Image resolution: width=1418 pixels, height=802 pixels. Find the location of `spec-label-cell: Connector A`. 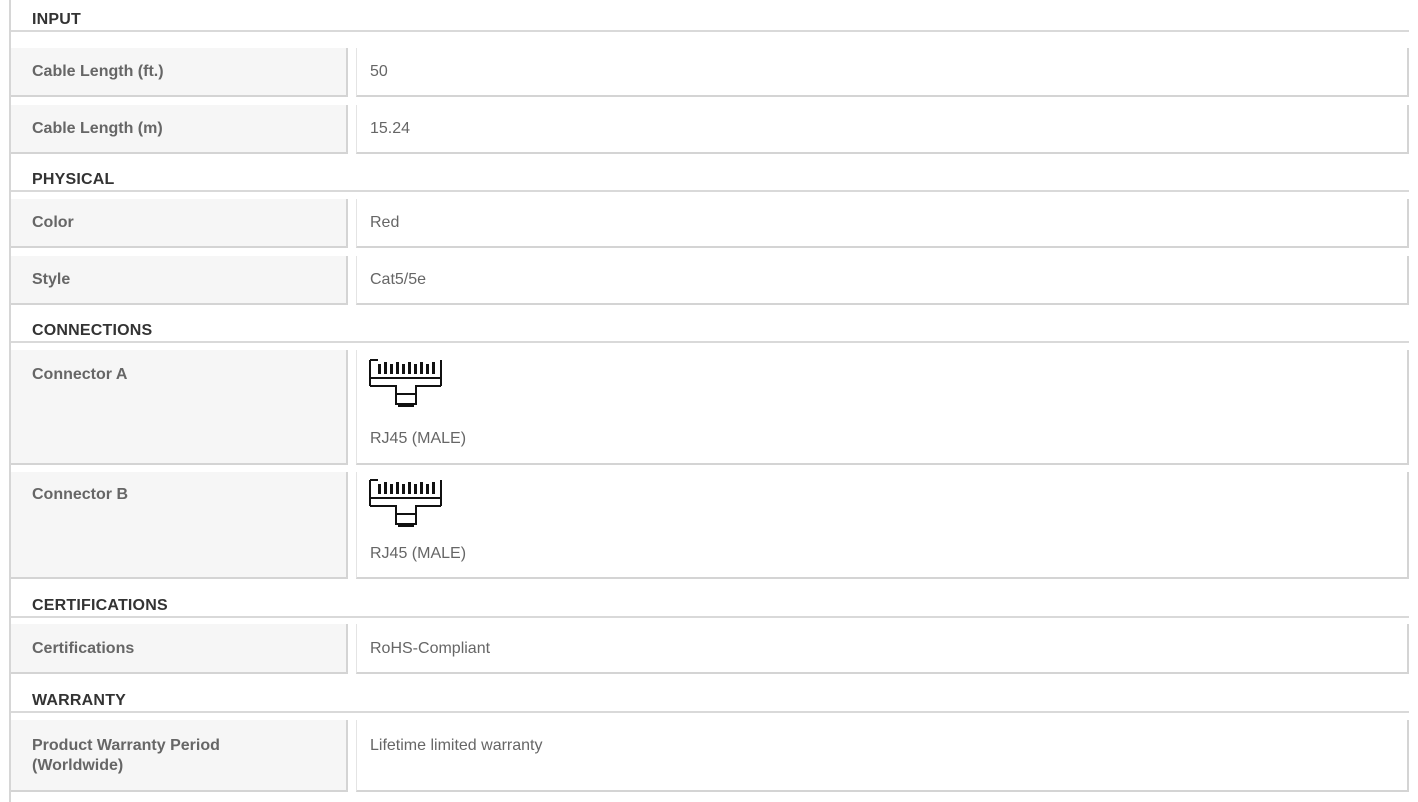

spec-label-cell: Connector A is located at coordinates (179, 407).